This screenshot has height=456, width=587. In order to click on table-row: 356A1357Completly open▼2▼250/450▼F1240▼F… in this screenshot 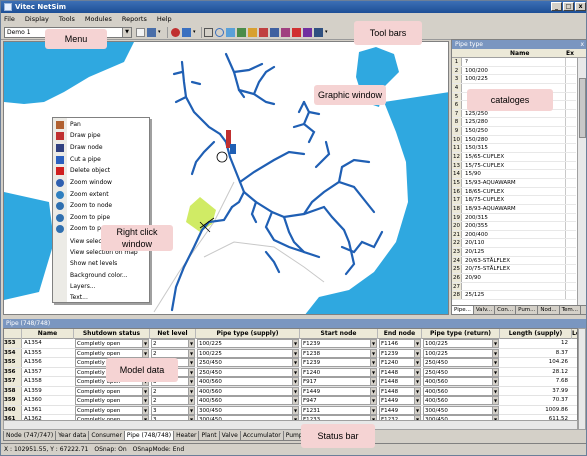, I will do `click(290, 372)`.